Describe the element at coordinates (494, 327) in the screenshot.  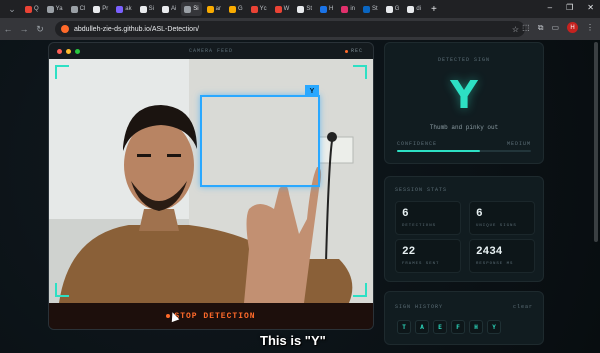
I see `history-chip: Y` at that location.